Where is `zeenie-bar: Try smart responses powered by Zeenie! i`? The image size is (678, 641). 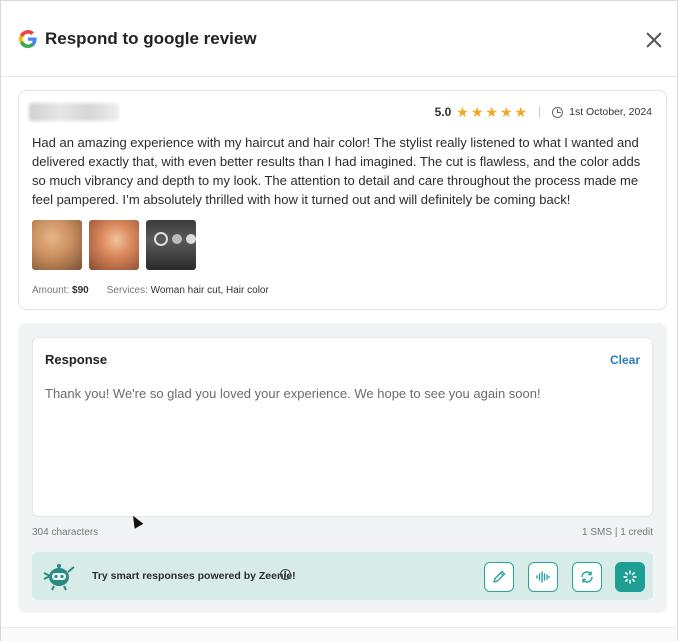 zeenie-bar: Try smart responses powered by Zeenie! i is located at coordinates (342, 576).